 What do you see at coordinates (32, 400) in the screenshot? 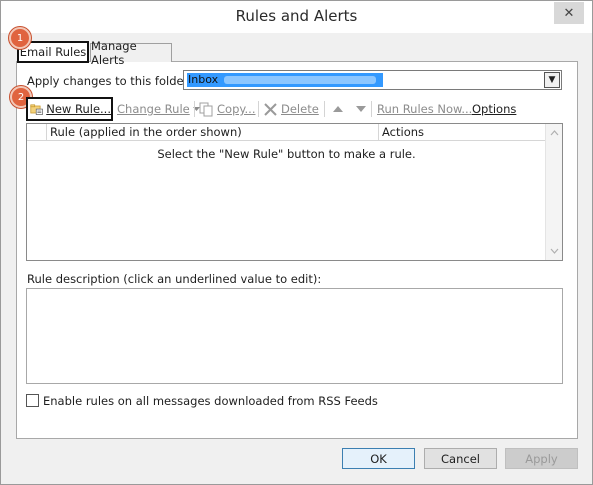
I see `rss-rules-checkbox` at bounding box center [32, 400].